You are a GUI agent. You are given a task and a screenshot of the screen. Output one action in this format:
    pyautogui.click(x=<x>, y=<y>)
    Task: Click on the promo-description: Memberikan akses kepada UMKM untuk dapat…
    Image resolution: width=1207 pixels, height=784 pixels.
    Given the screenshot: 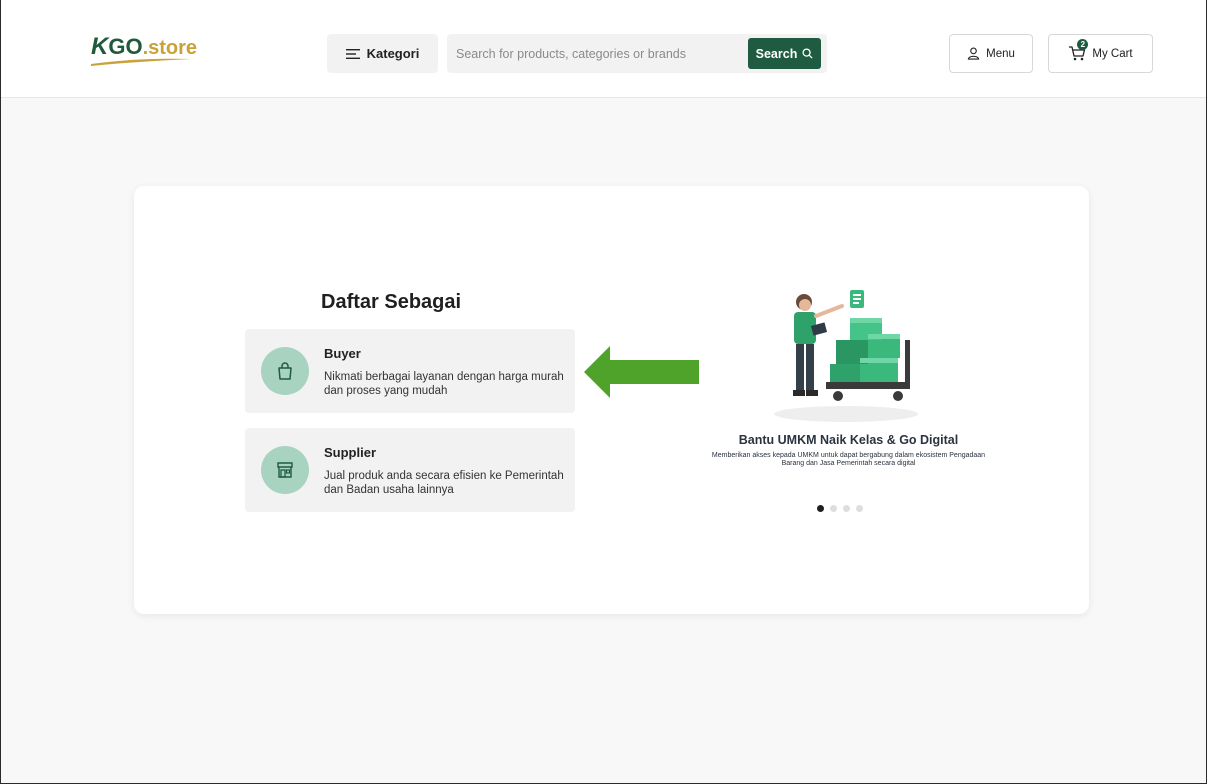 What is the action you would take?
    pyautogui.click(x=848, y=459)
    